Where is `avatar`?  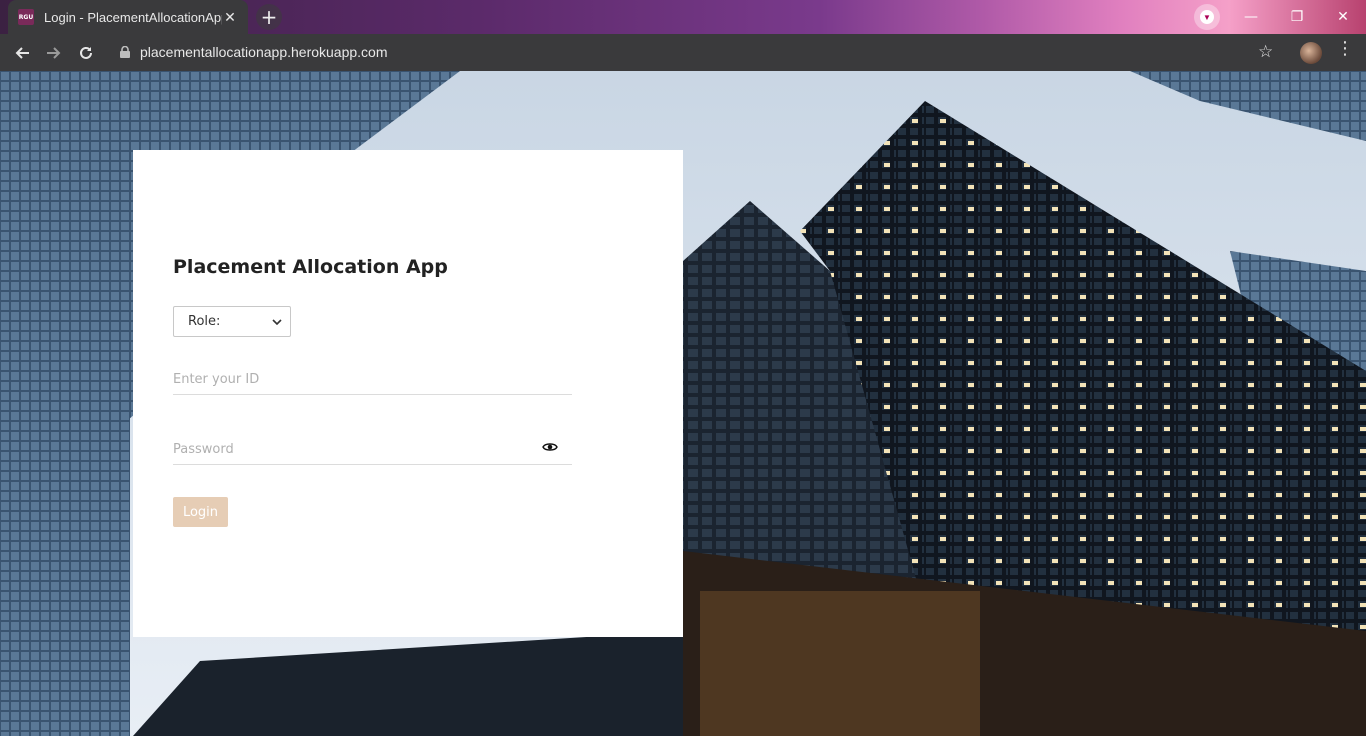
avatar is located at coordinates (1311, 53).